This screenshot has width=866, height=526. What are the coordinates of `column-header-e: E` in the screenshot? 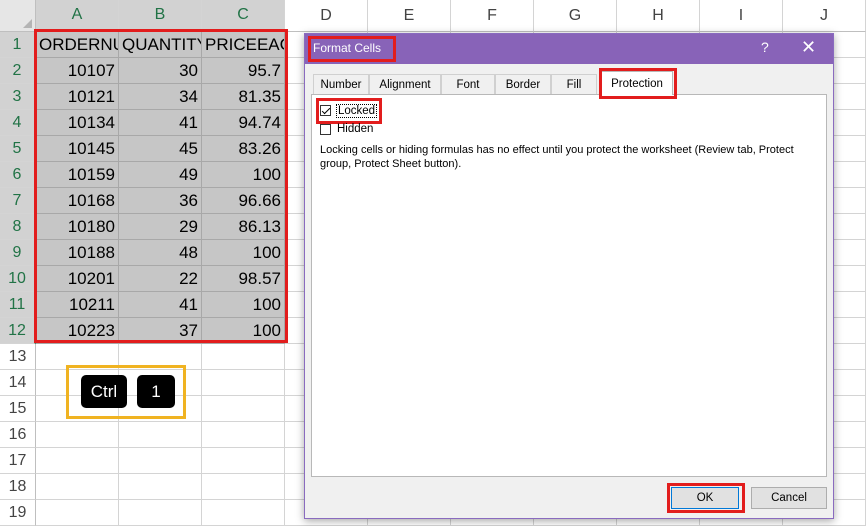 It's located at (409, 16).